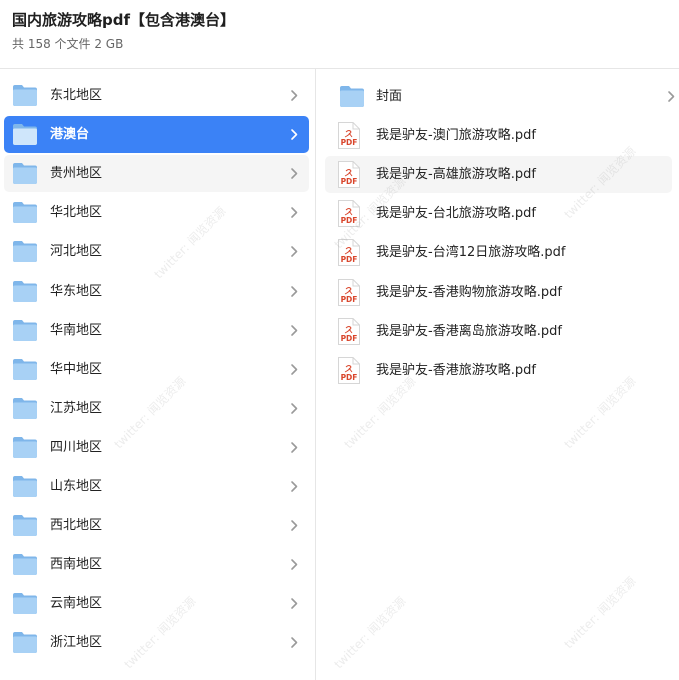  I want to click on folder-label: 四川地区, so click(76, 447).